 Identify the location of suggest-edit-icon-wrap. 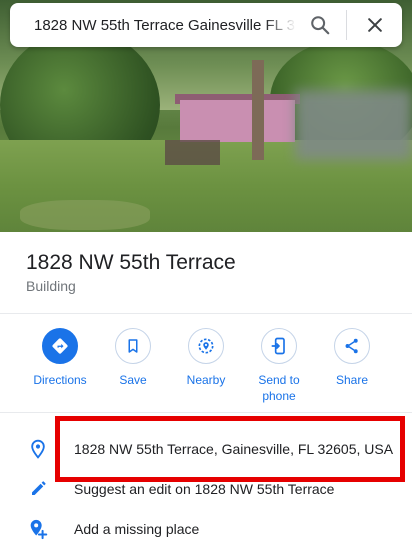
(38, 489).